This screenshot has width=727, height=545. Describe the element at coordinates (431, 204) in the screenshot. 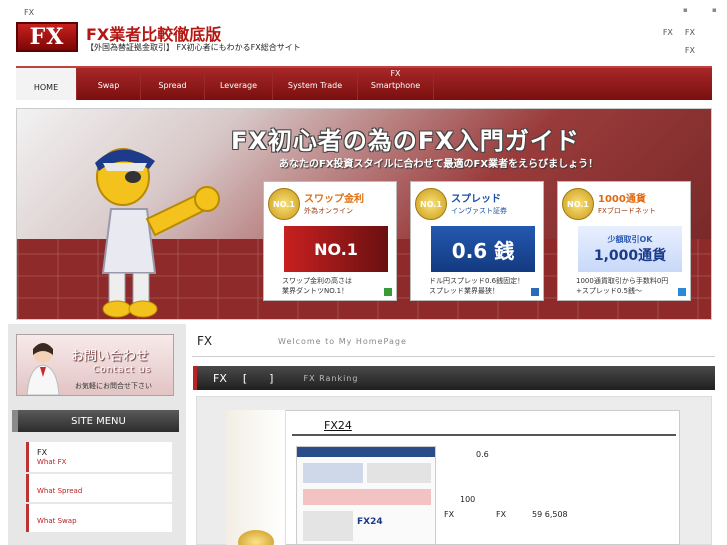

I see `card-badge-2: NO.1` at that location.